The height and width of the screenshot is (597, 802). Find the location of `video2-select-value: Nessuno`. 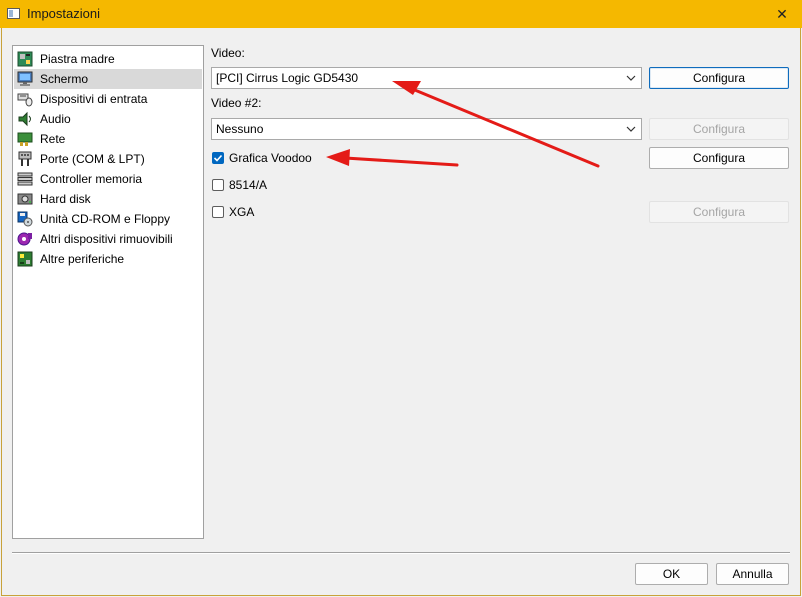

video2-select-value: Nessuno is located at coordinates (240, 129).